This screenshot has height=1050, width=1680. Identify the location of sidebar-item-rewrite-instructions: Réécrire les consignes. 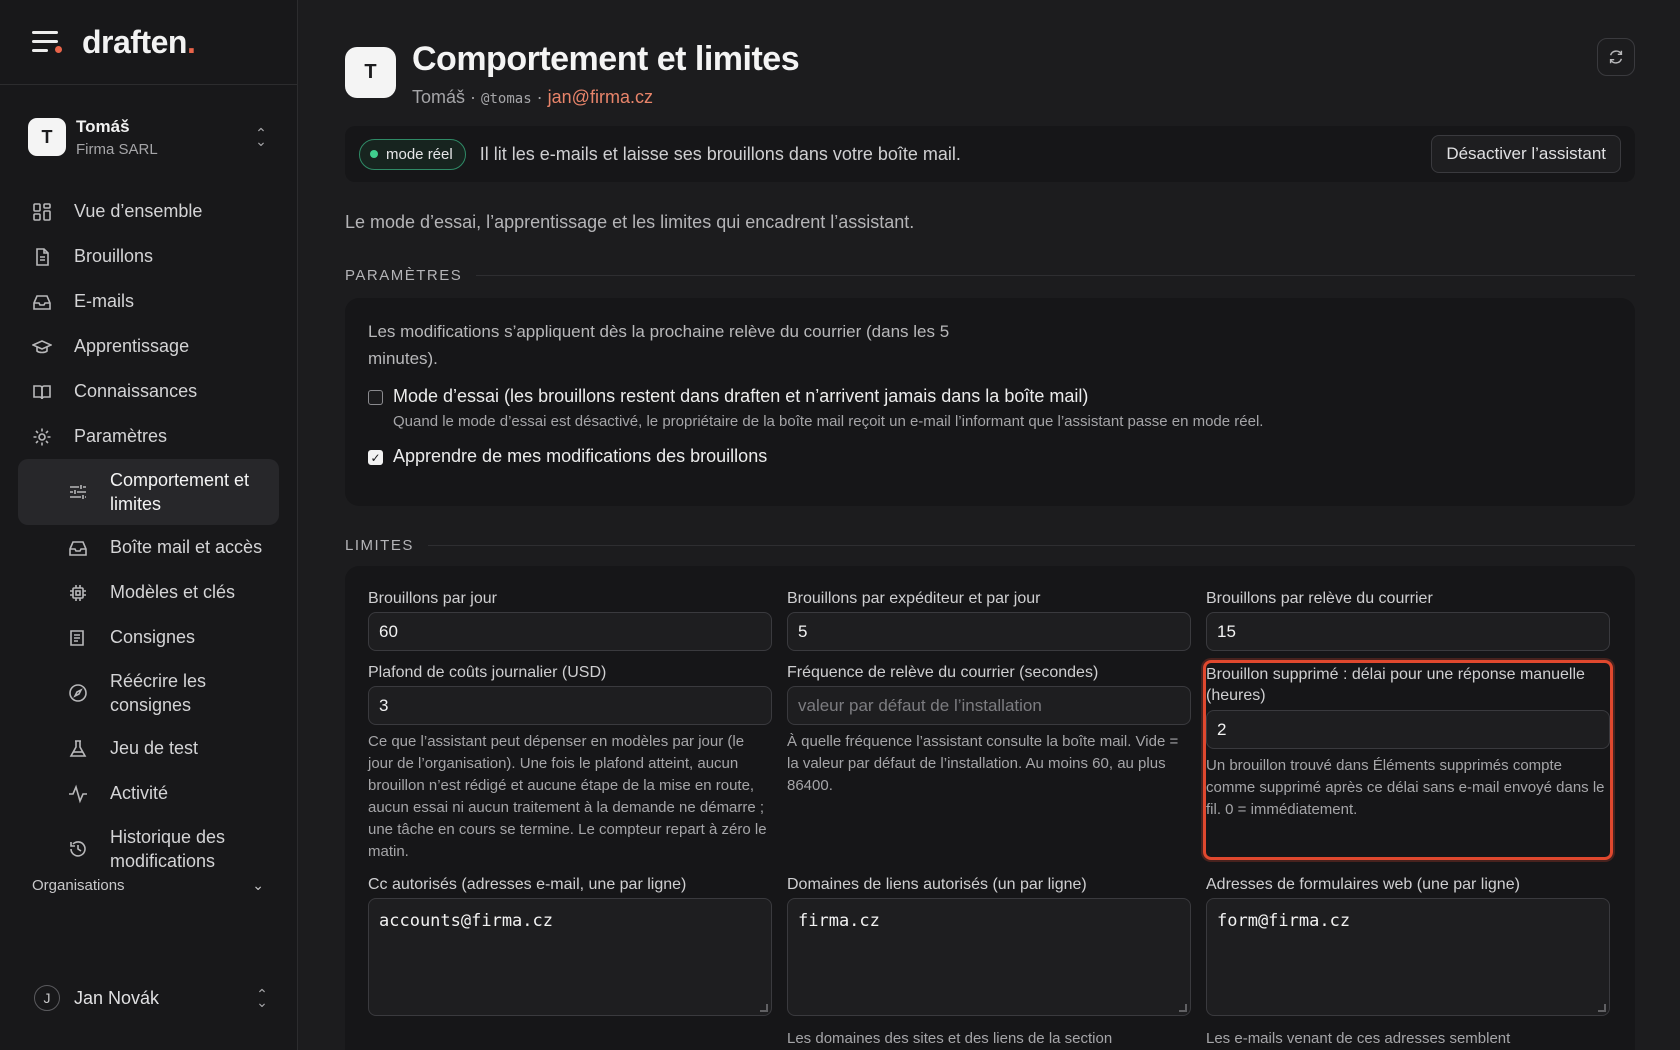
(148, 693).